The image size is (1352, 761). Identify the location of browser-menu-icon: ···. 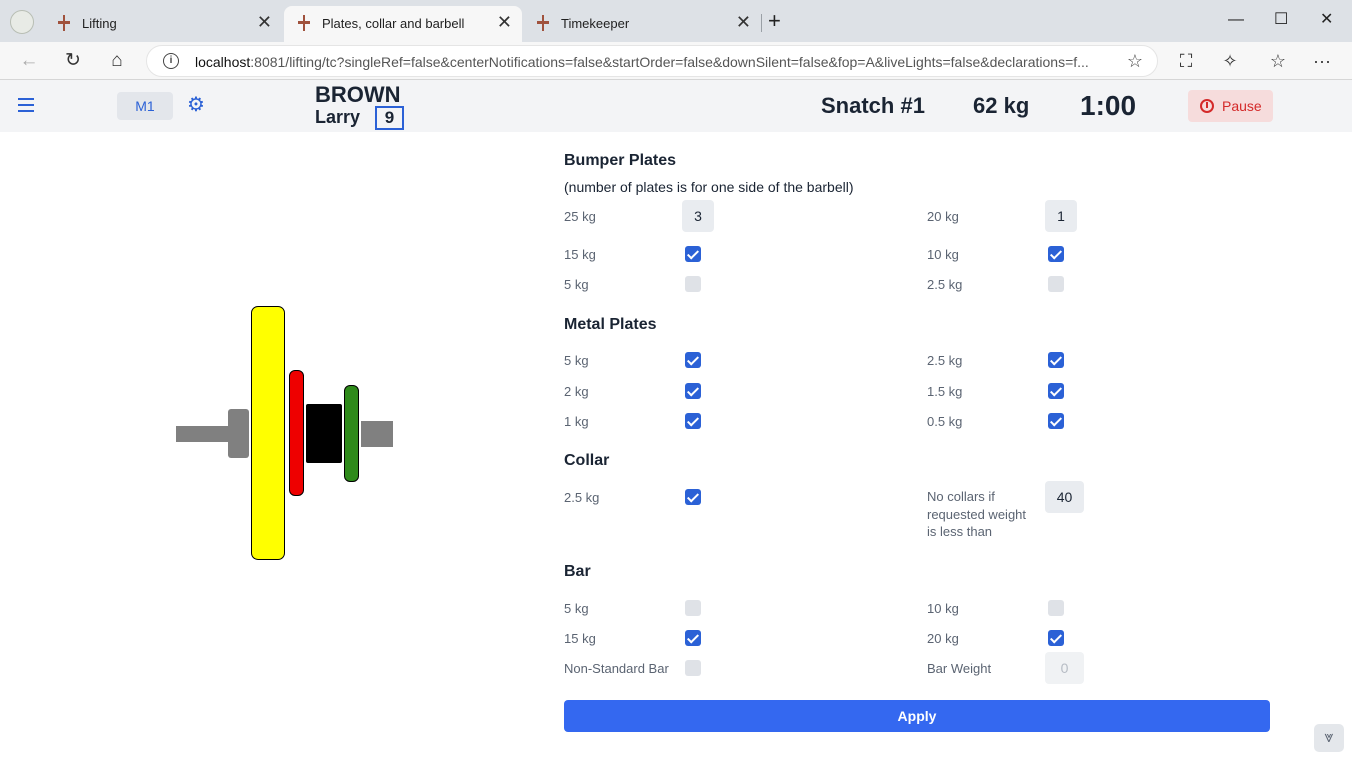
(1322, 61).